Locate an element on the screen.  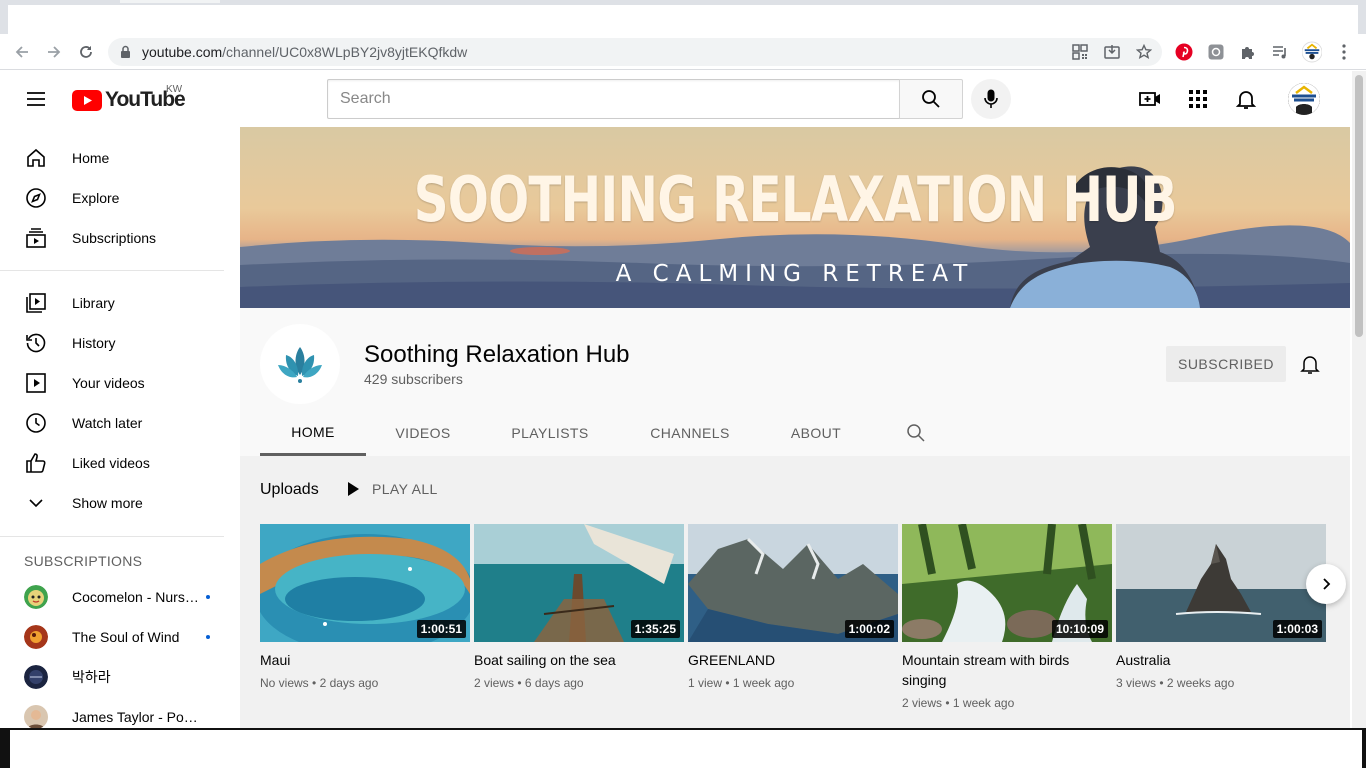
video-thumbnail: 10:10:09 is located at coordinates (1007, 583).